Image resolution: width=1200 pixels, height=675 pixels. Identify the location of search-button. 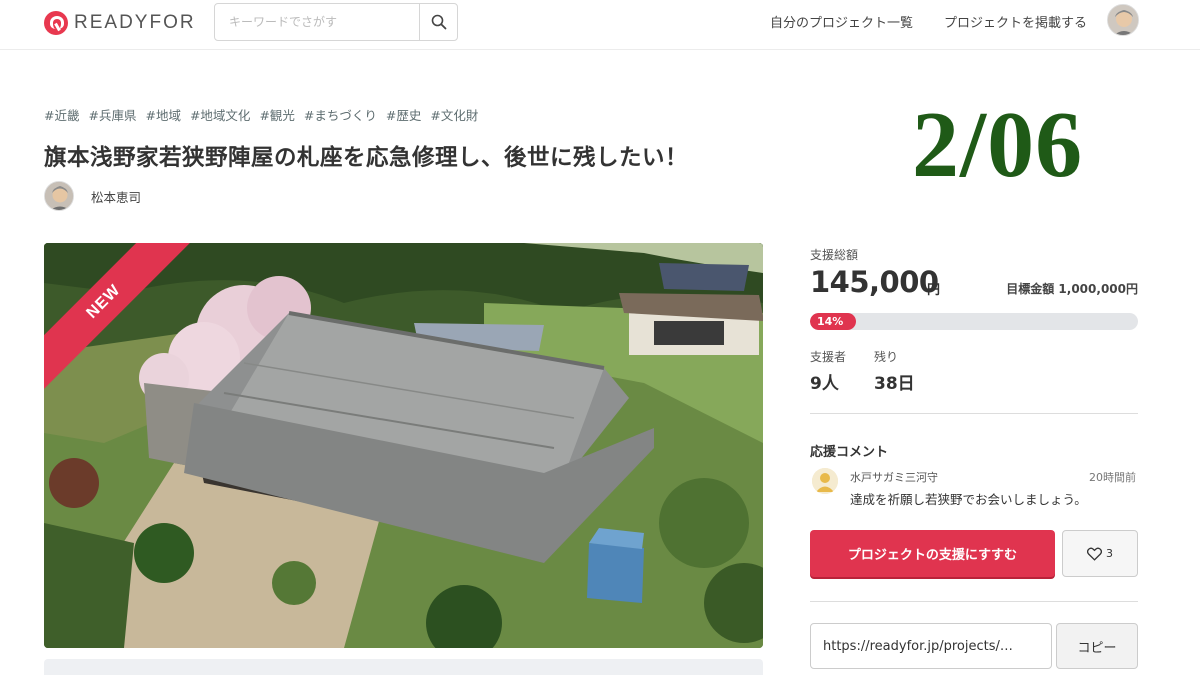
(438, 22).